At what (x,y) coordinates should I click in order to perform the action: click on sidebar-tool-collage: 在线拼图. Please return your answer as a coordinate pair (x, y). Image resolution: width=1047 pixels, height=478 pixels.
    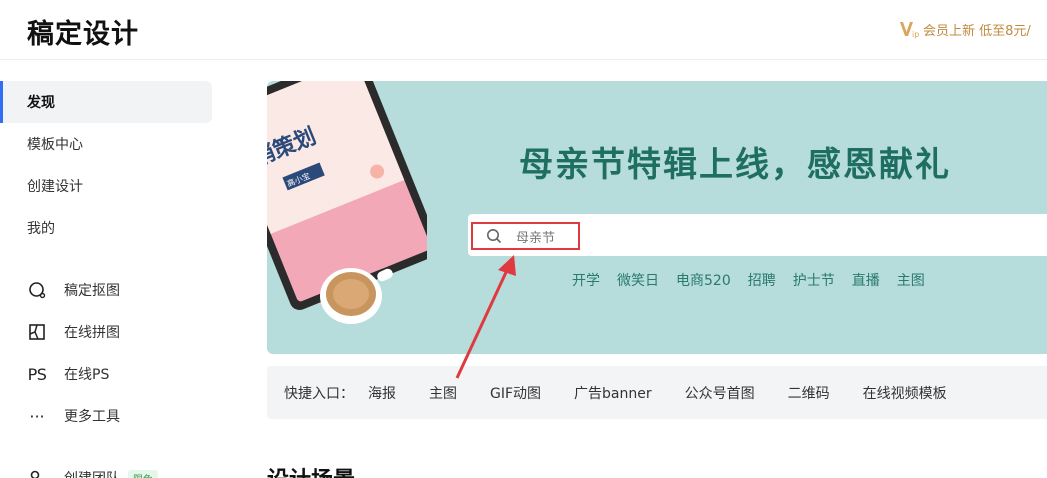
    Looking at the image, I should click on (106, 332).